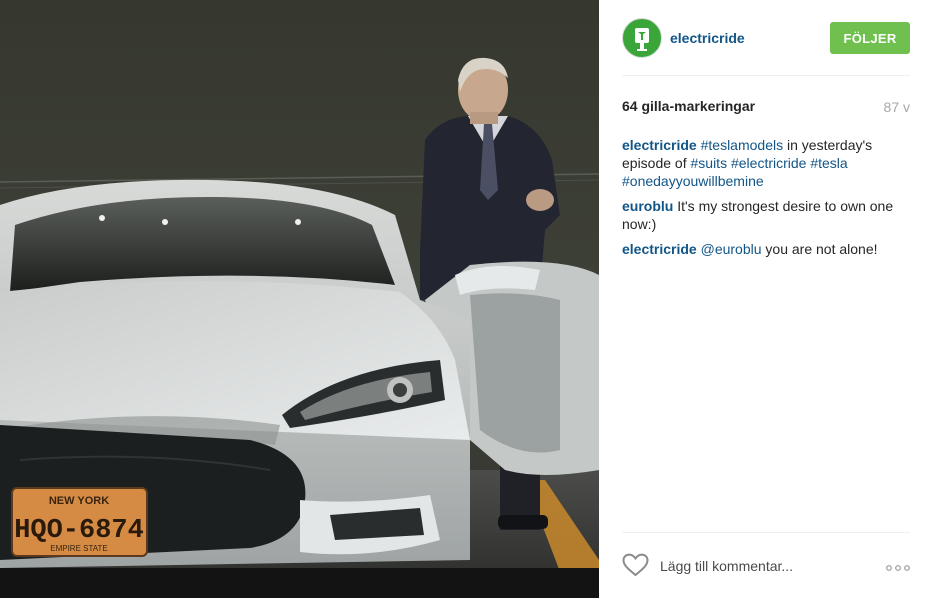 The image size is (932, 598). Describe the element at coordinates (693, 181) in the screenshot. I see `hashtag-link: #onedayyouwillbemine` at that location.